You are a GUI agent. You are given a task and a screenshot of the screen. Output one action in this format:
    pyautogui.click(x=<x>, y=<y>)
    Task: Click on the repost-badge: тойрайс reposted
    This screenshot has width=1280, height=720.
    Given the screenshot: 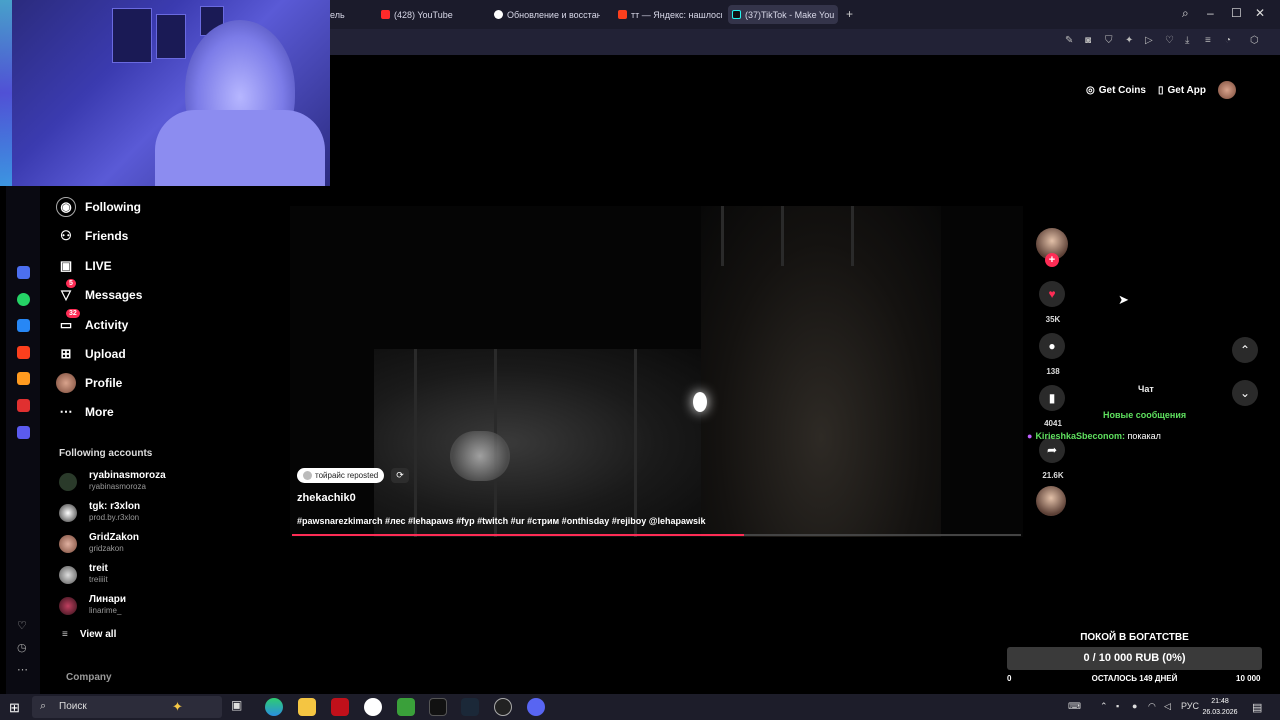 What is the action you would take?
    pyautogui.click(x=341, y=475)
    